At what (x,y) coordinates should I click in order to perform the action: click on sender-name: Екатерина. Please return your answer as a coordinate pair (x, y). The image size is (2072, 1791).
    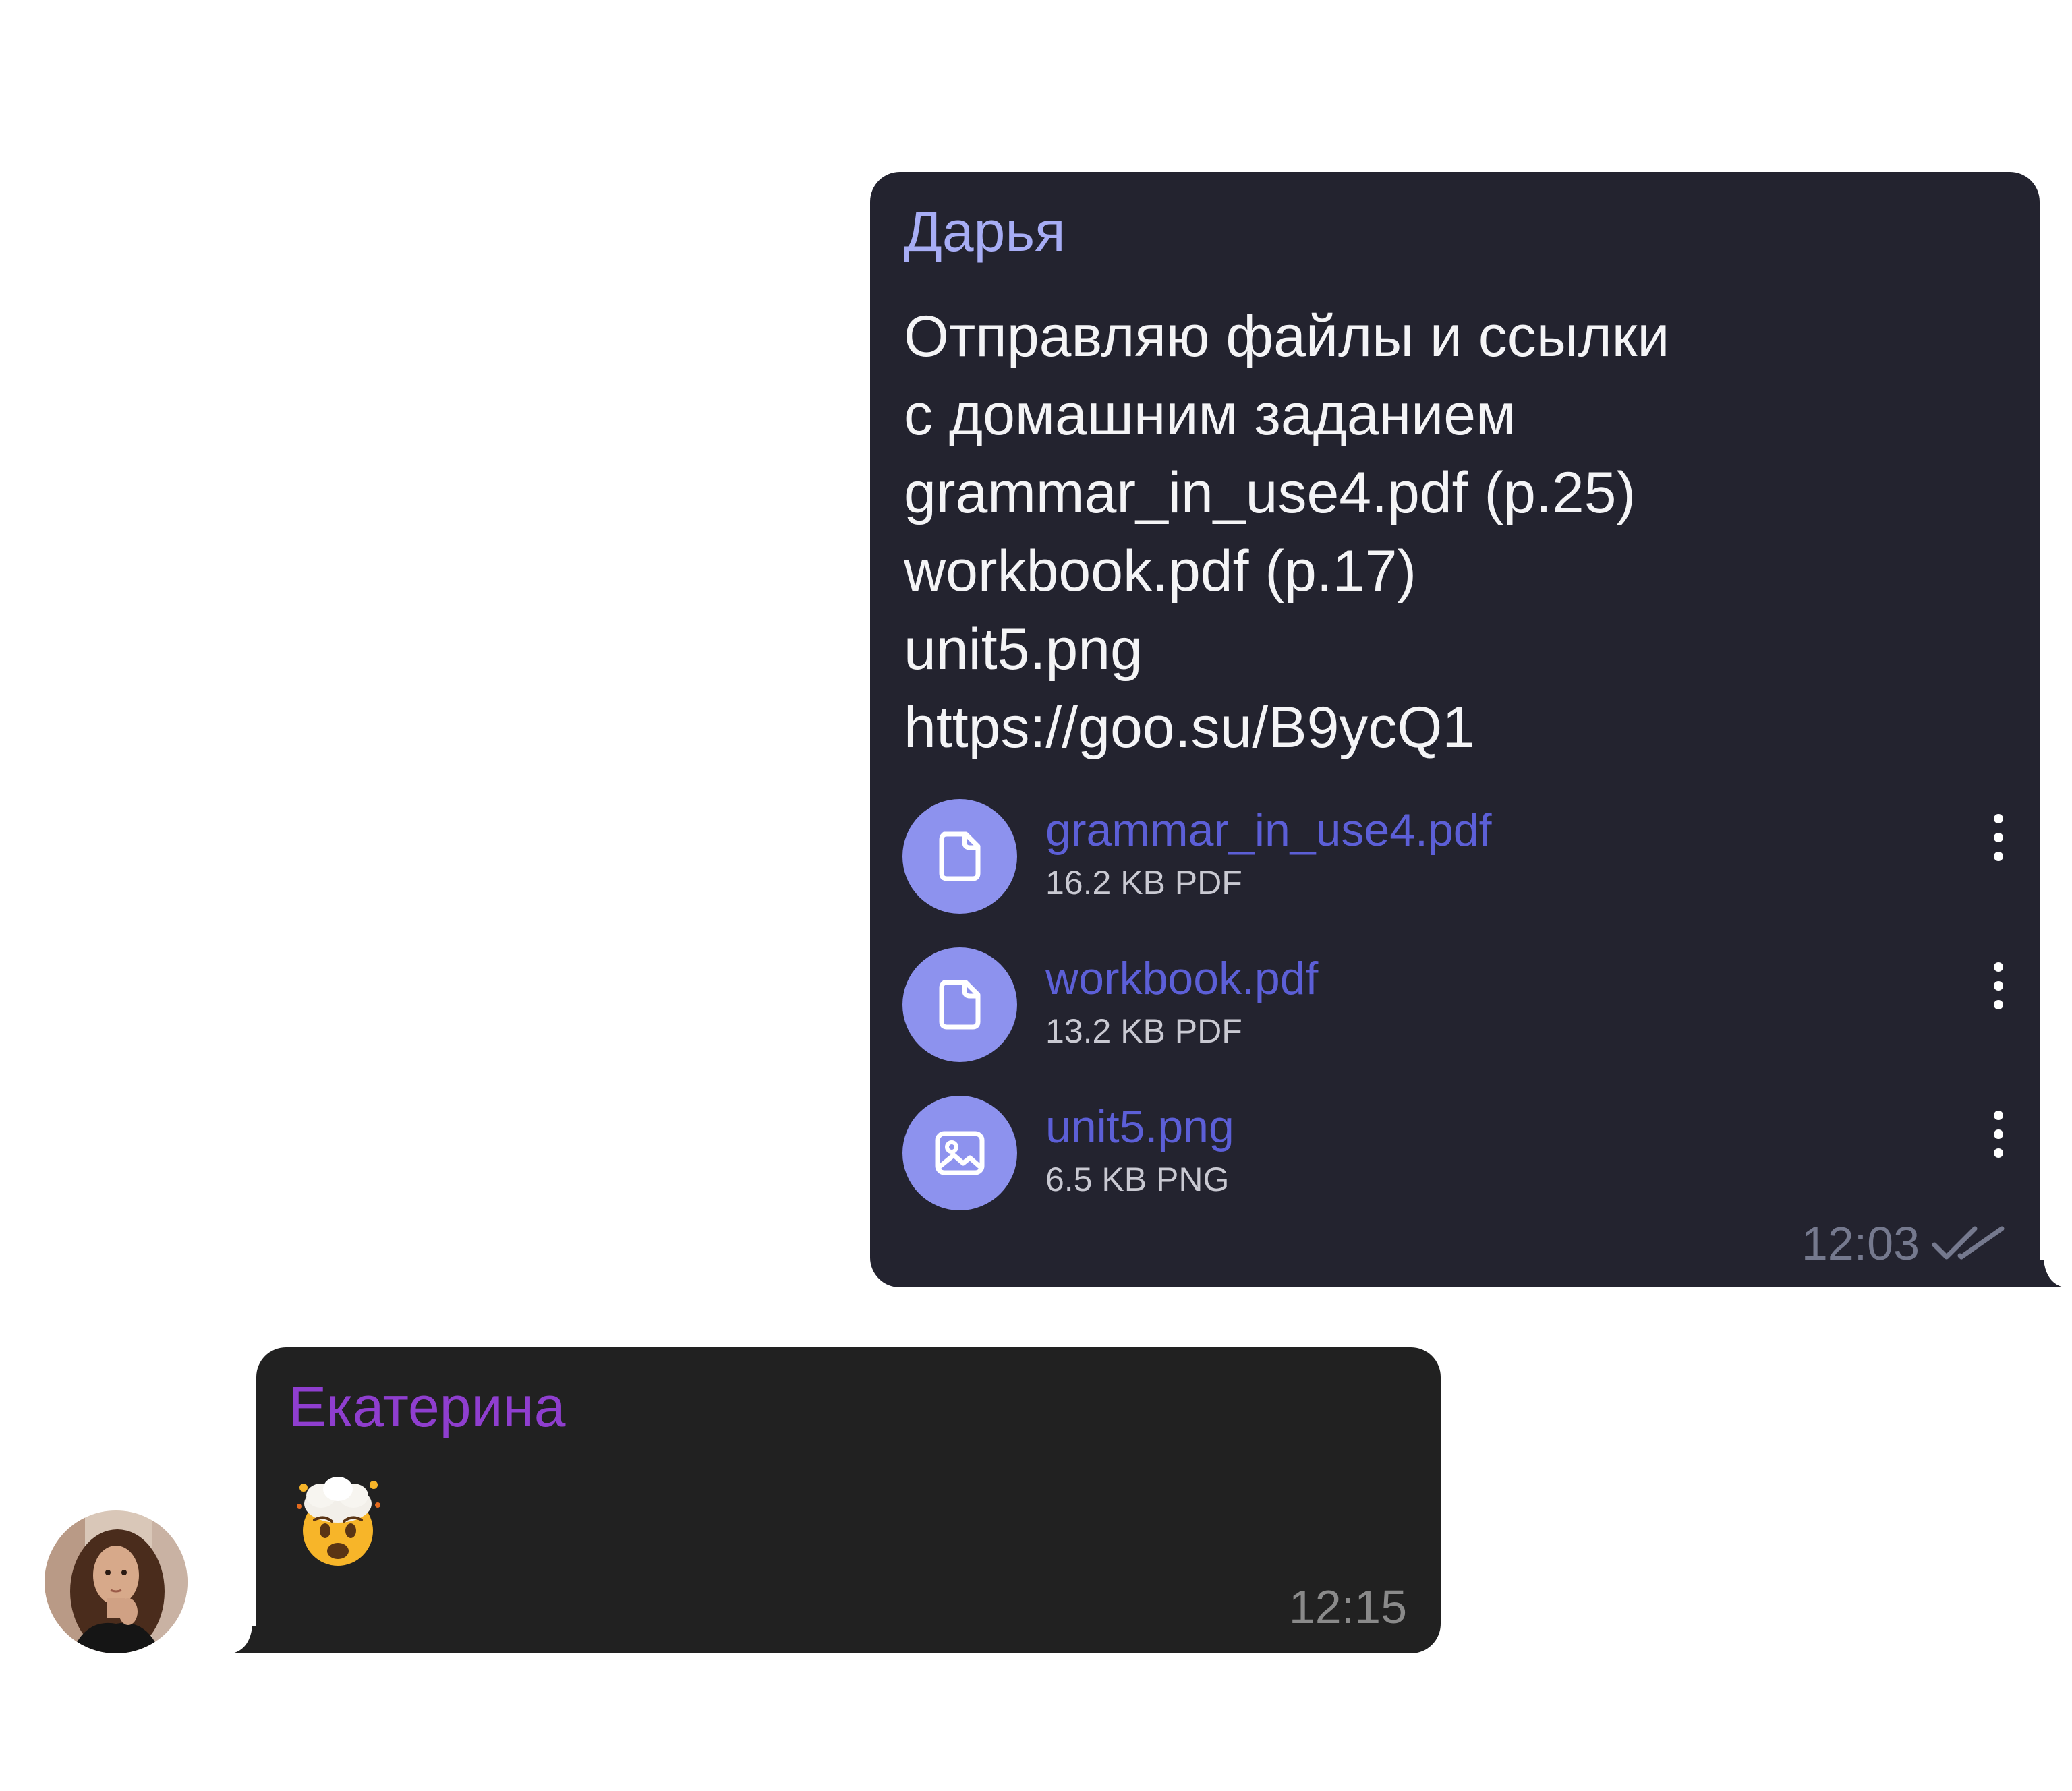
    Looking at the image, I should click on (427, 1407).